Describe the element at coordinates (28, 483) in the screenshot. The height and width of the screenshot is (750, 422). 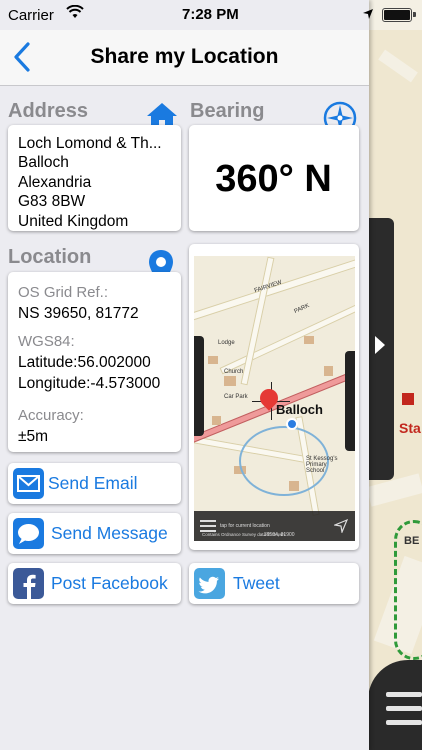
I see `envelope-icon` at that location.